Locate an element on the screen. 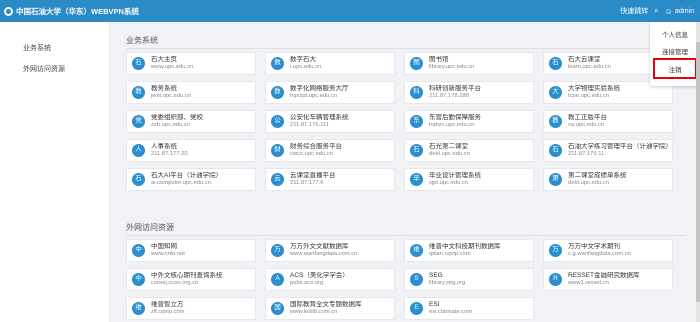 The height and width of the screenshot is (322, 700). resource-card: 国国际教育全文专题数据库 www.leslib.com.cn is located at coordinates (330, 308).